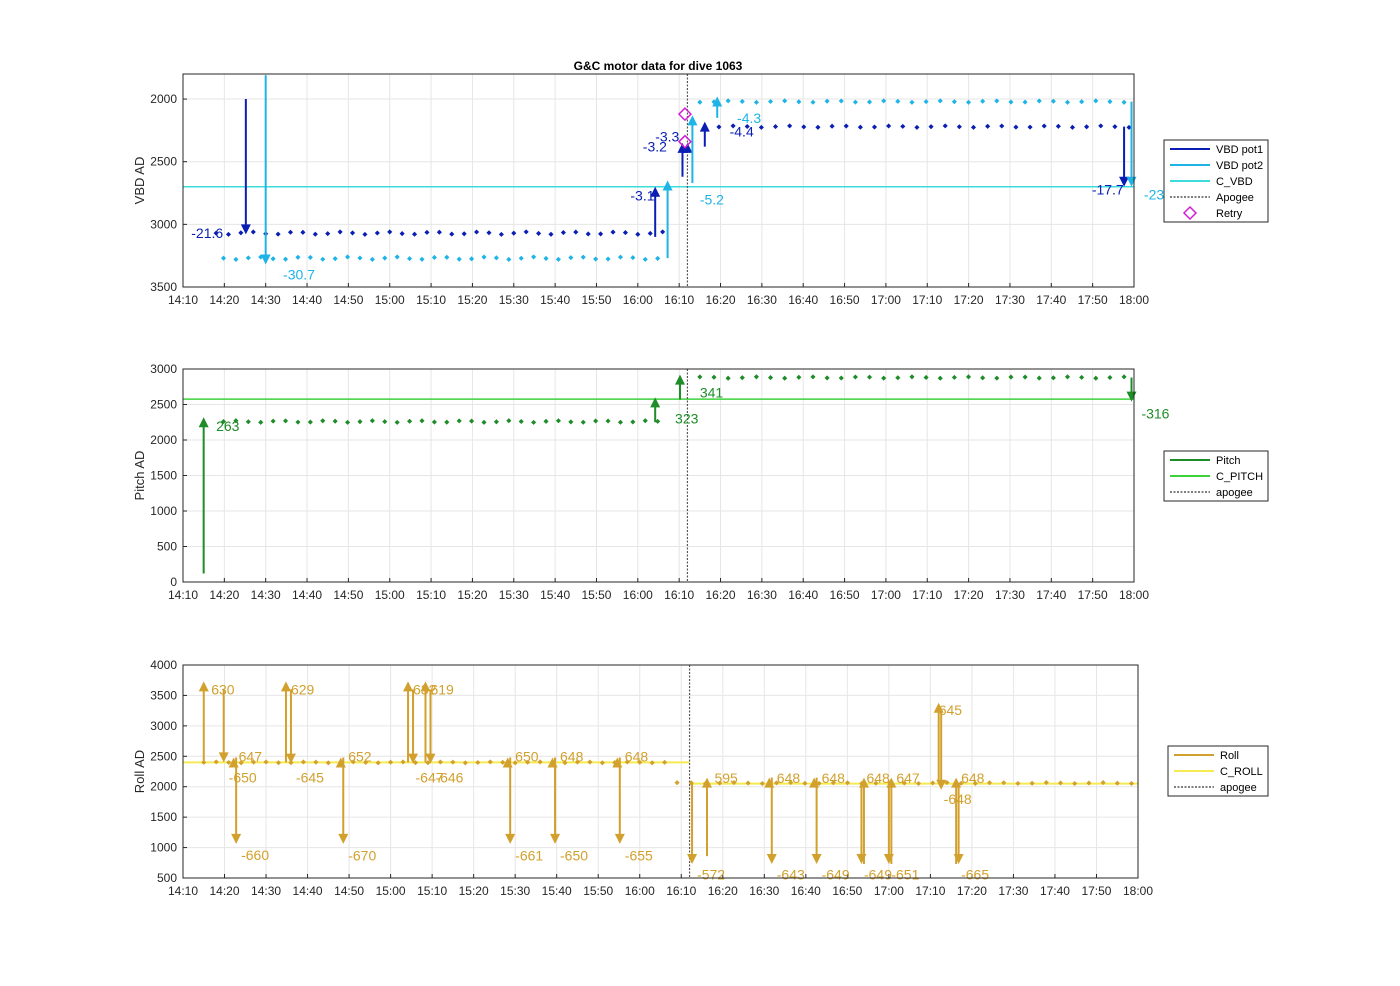 The height and width of the screenshot is (986, 1400). Describe the element at coordinates (1134, 300) in the screenshot. I see `x-tick-label: 18:00` at that location.